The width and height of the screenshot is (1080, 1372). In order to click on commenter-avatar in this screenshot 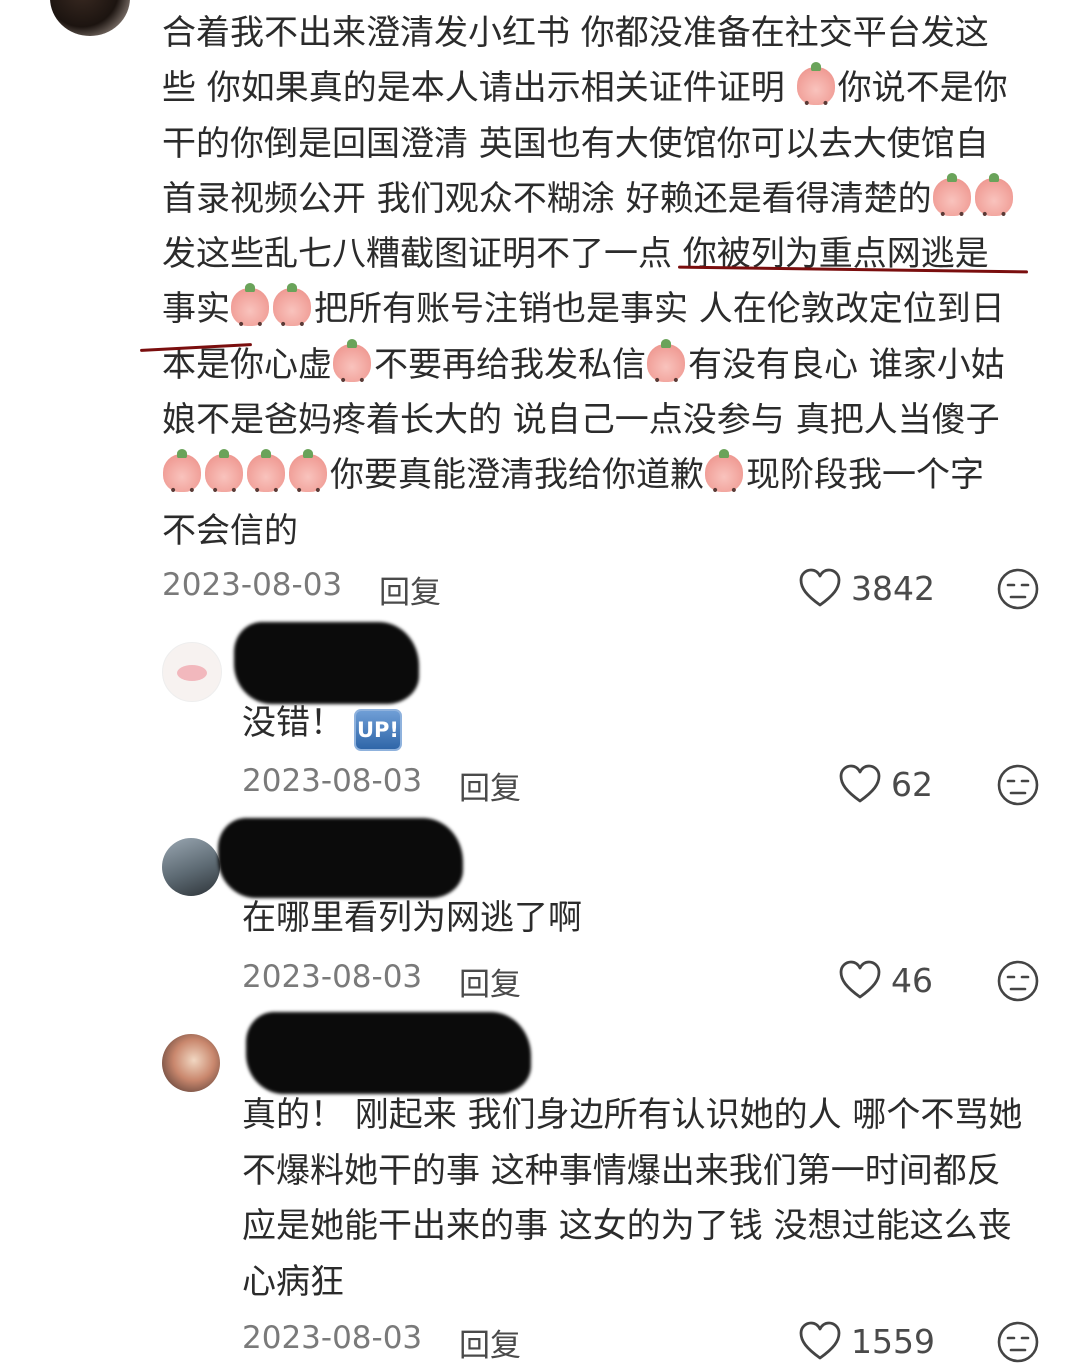, I will do `click(90, 18)`.